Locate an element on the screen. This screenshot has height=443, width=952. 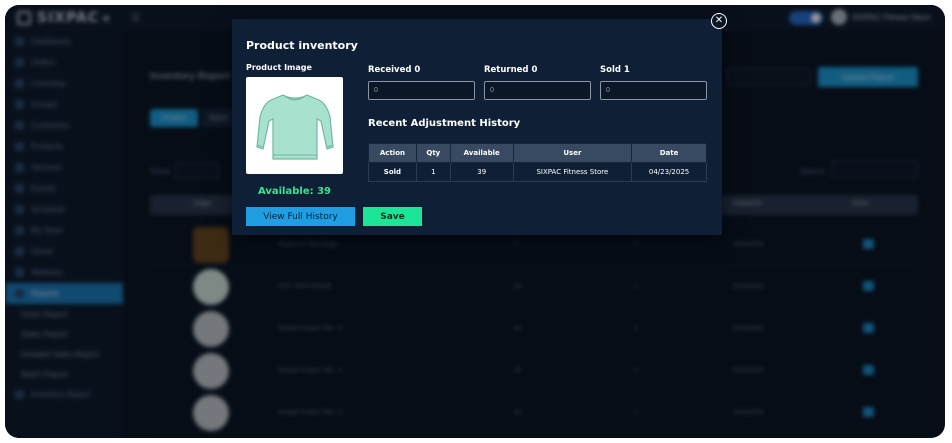
product-image-label: Product Image is located at coordinates (279, 67).